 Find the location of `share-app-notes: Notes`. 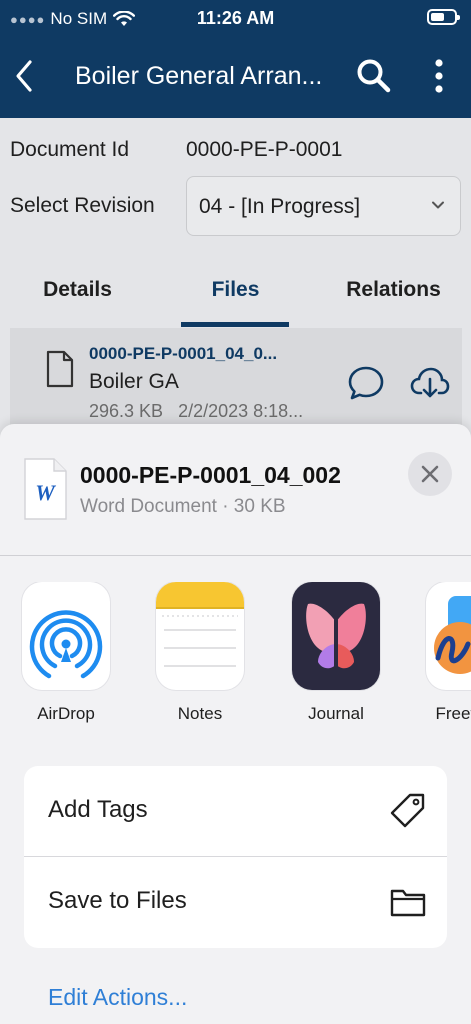

share-app-notes: Notes is located at coordinates (204, 652).